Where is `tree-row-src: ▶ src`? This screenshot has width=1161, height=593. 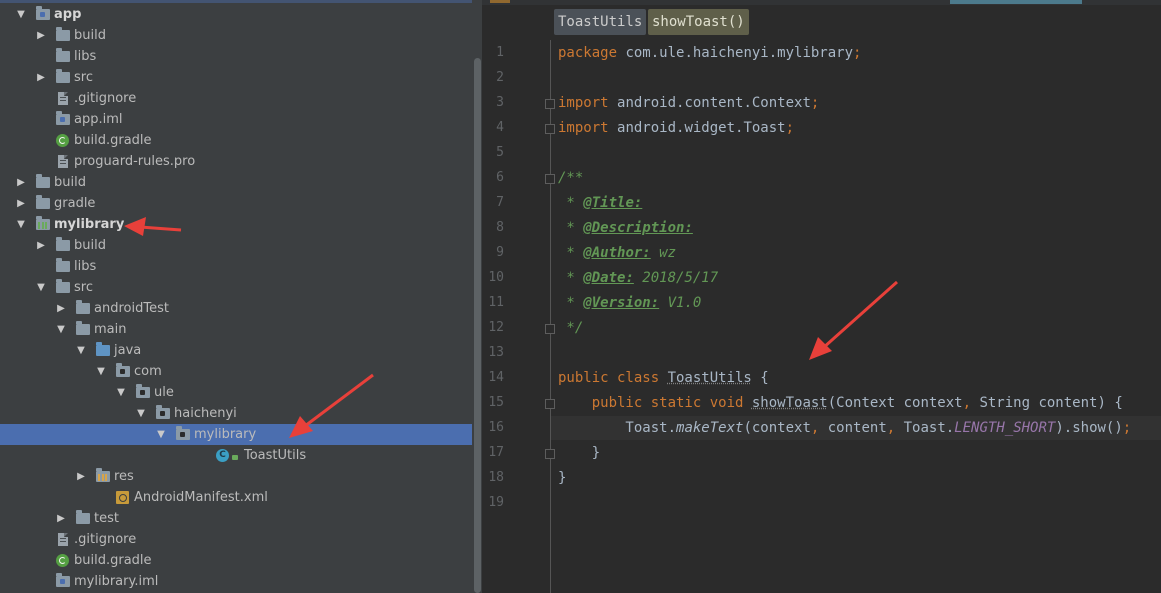 tree-row-src: ▶ src is located at coordinates (236, 77).